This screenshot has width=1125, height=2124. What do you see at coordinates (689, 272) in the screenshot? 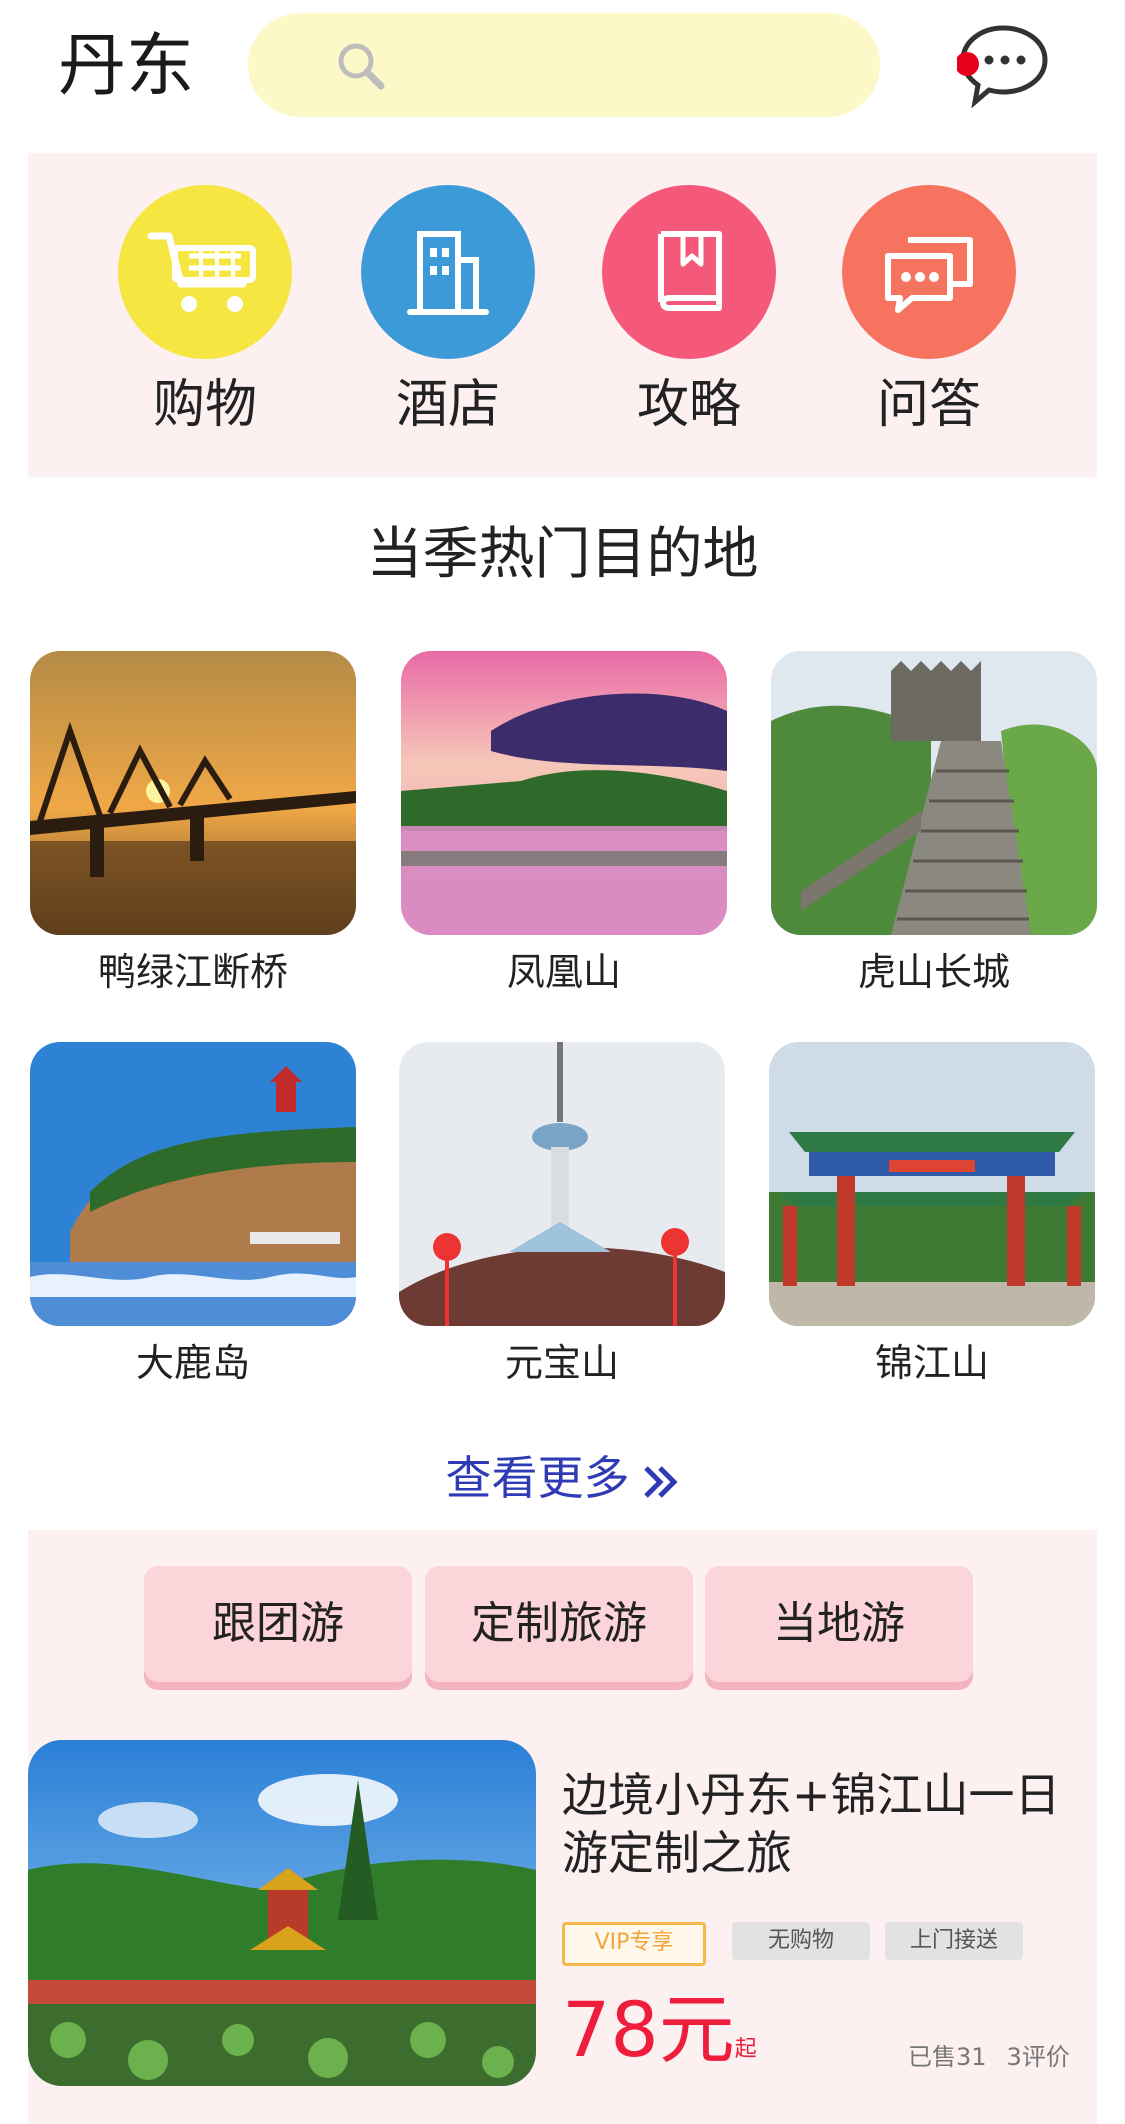
I see `guide-book-icon` at bounding box center [689, 272].